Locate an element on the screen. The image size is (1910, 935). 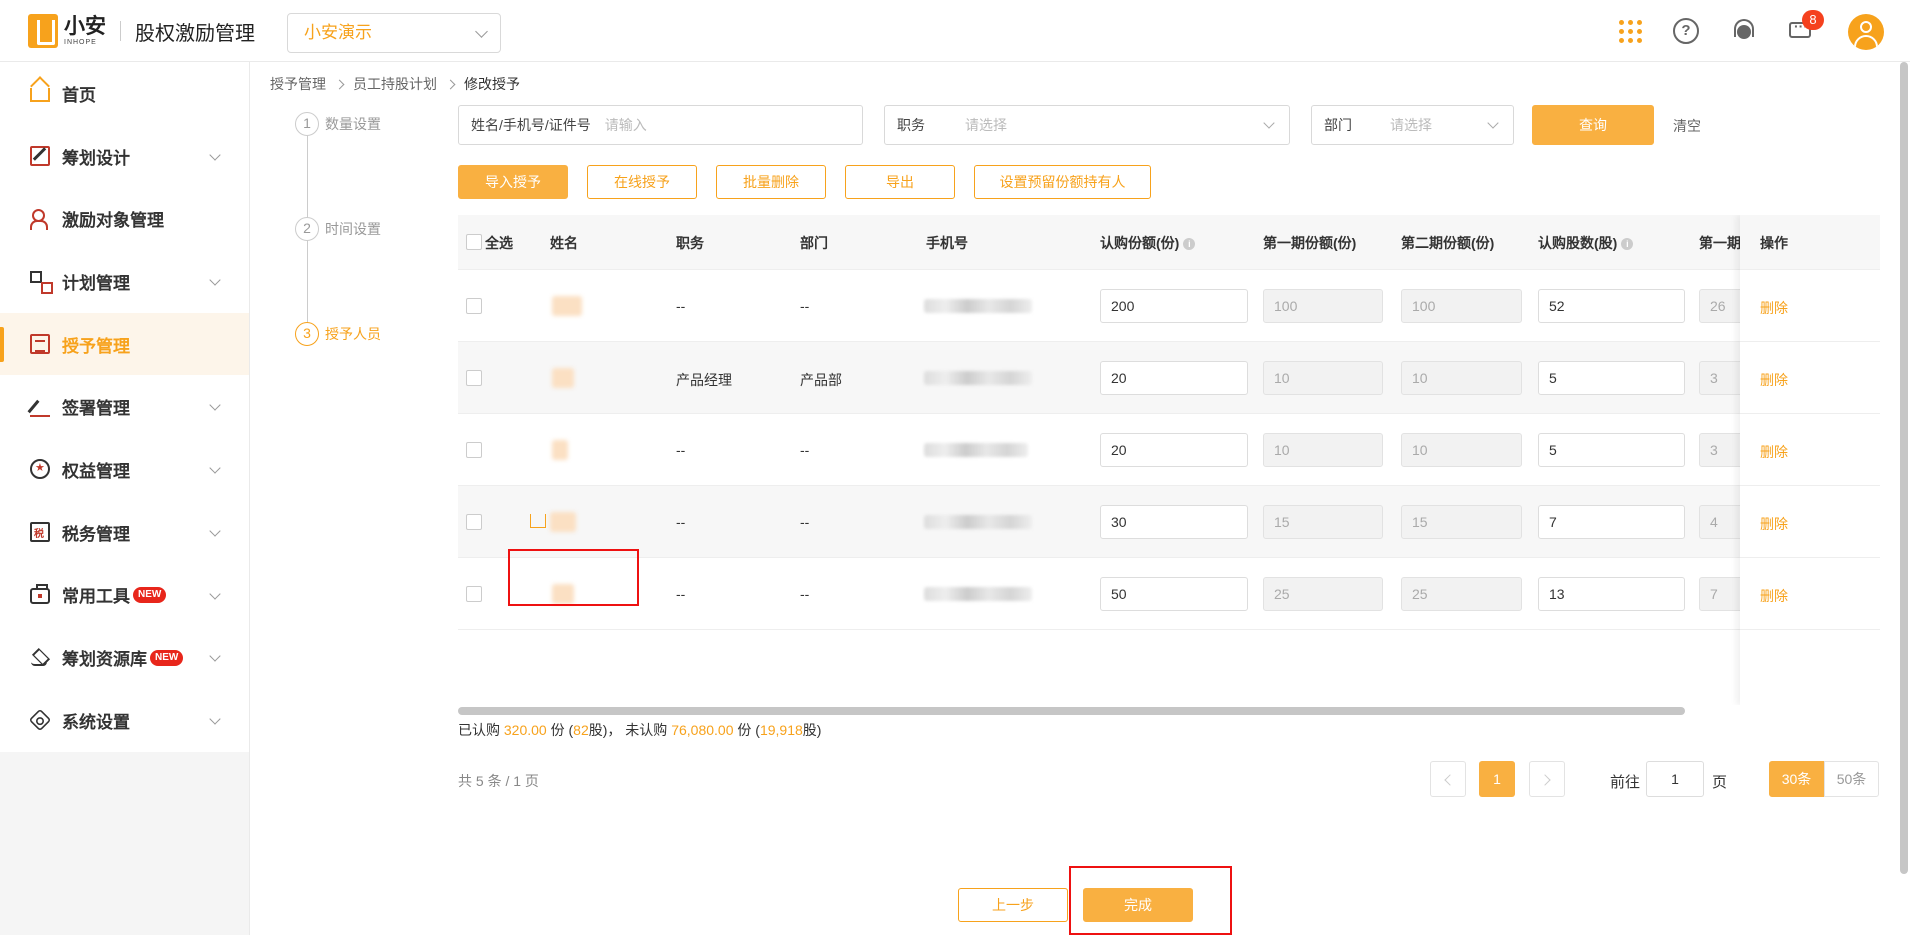
sidebar-item-common-tools: 常用工具 NEW is located at coordinates (124, 595).